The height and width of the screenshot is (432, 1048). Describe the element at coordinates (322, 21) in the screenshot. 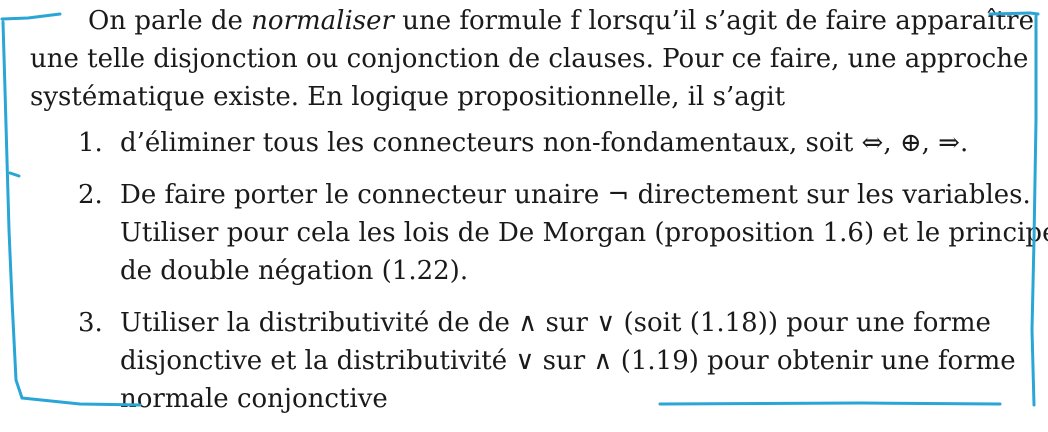

I see `emphasized-term: normaliser` at that location.